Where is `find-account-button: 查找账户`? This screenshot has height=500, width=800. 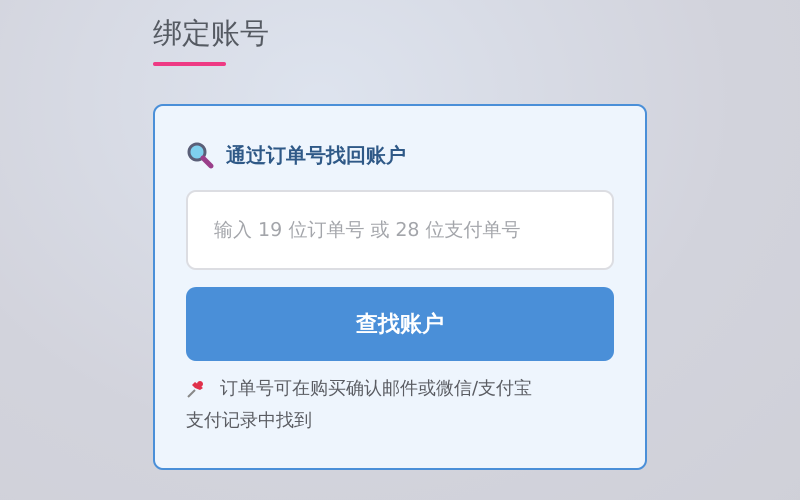 find-account-button: 查找账户 is located at coordinates (400, 324).